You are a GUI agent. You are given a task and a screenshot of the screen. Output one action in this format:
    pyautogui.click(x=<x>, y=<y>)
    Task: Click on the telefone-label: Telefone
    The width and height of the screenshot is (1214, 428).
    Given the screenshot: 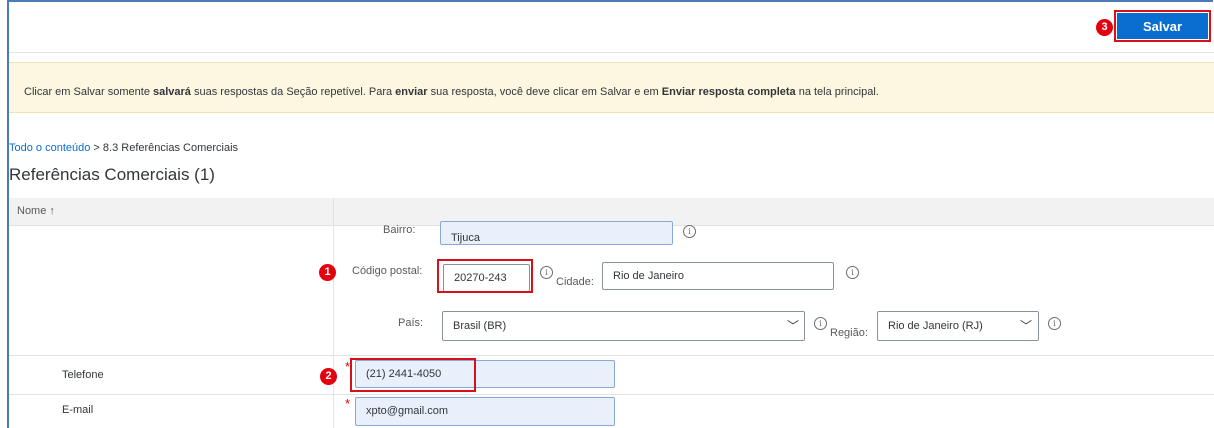 What is the action you would take?
    pyautogui.click(x=83, y=375)
    